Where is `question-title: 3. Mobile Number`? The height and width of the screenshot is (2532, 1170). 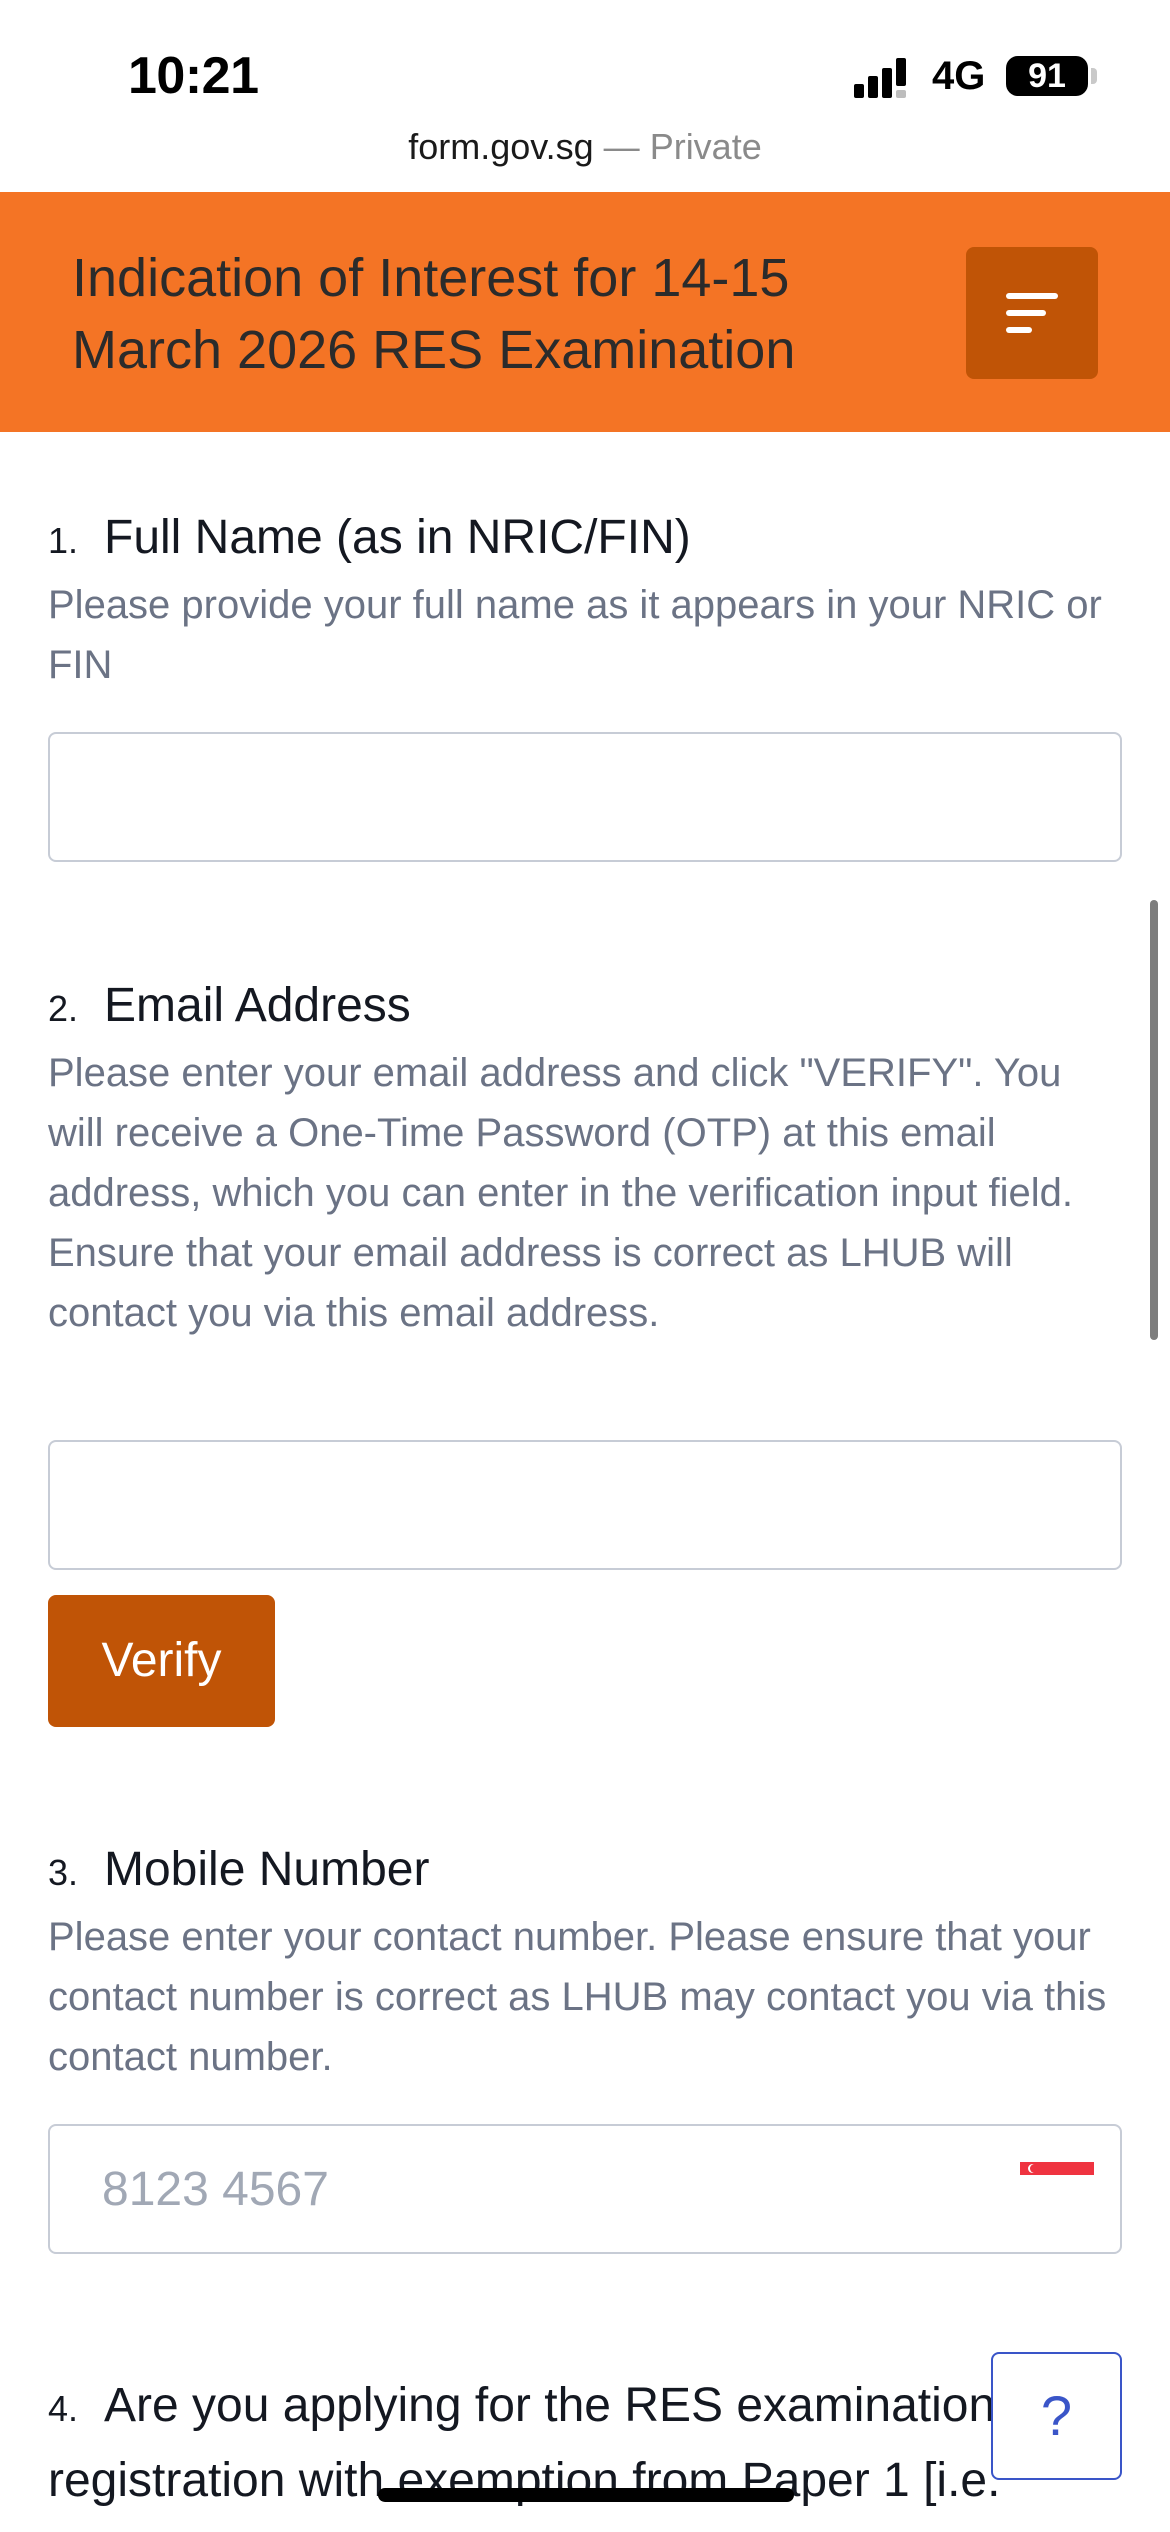
question-title: 3. Mobile Number is located at coordinates (585, 1871).